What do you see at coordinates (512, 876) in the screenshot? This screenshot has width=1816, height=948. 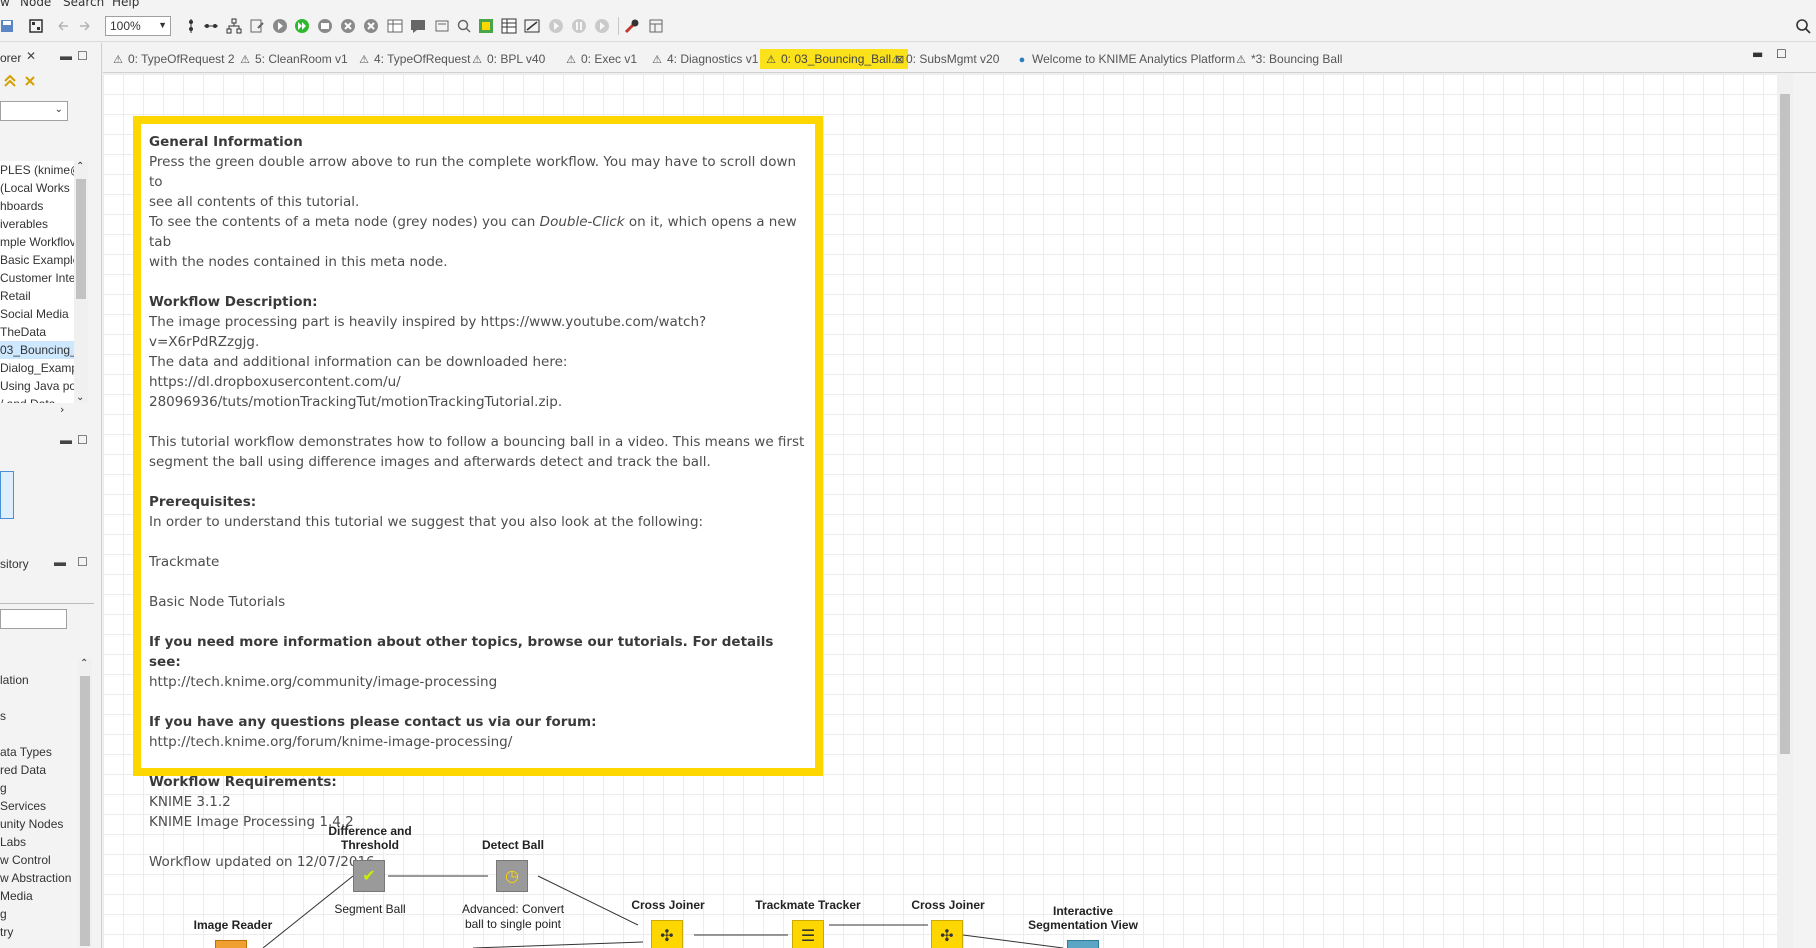 I see `node-detect-ball: ◷` at bounding box center [512, 876].